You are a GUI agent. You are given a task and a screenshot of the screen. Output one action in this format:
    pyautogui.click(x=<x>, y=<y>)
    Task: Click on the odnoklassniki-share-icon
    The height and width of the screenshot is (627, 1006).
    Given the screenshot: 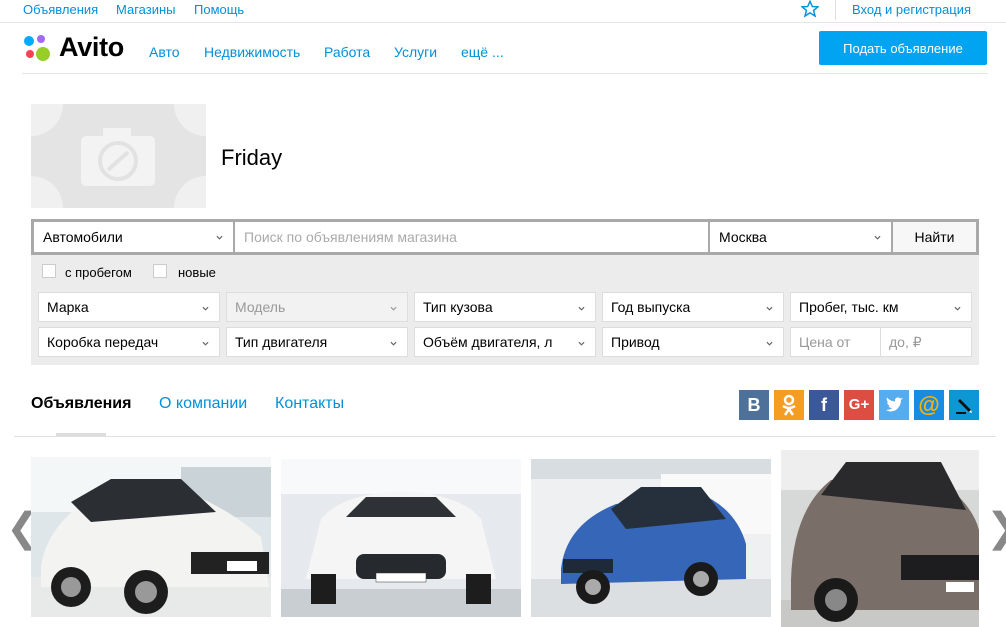 What is the action you would take?
    pyautogui.click(x=789, y=405)
    